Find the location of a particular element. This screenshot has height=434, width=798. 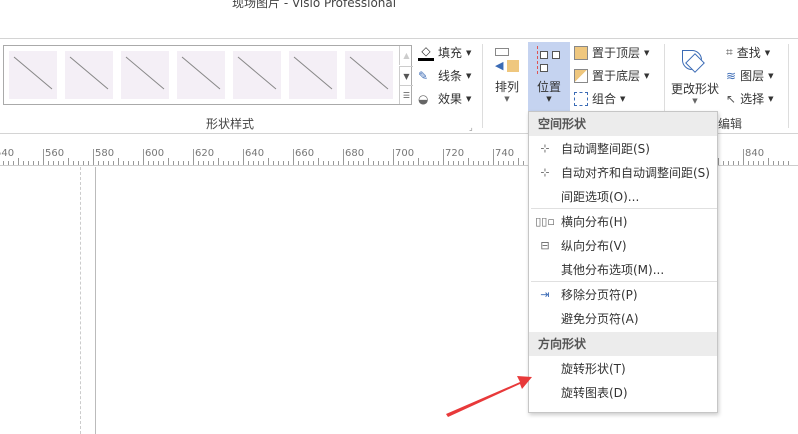

group-button: 组合 ▼ is located at coordinates (599, 98).